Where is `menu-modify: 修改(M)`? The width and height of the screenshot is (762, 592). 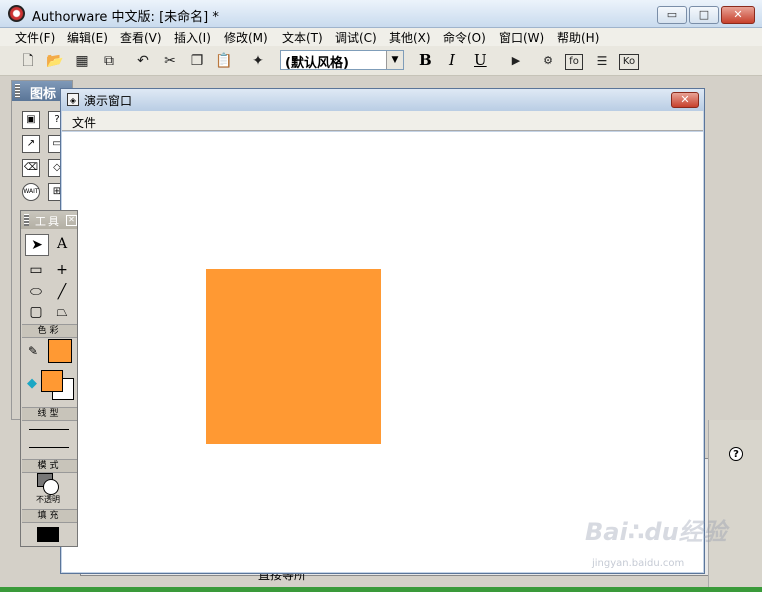
menu-modify: 修改(M) is located at coordinates (246, 37).